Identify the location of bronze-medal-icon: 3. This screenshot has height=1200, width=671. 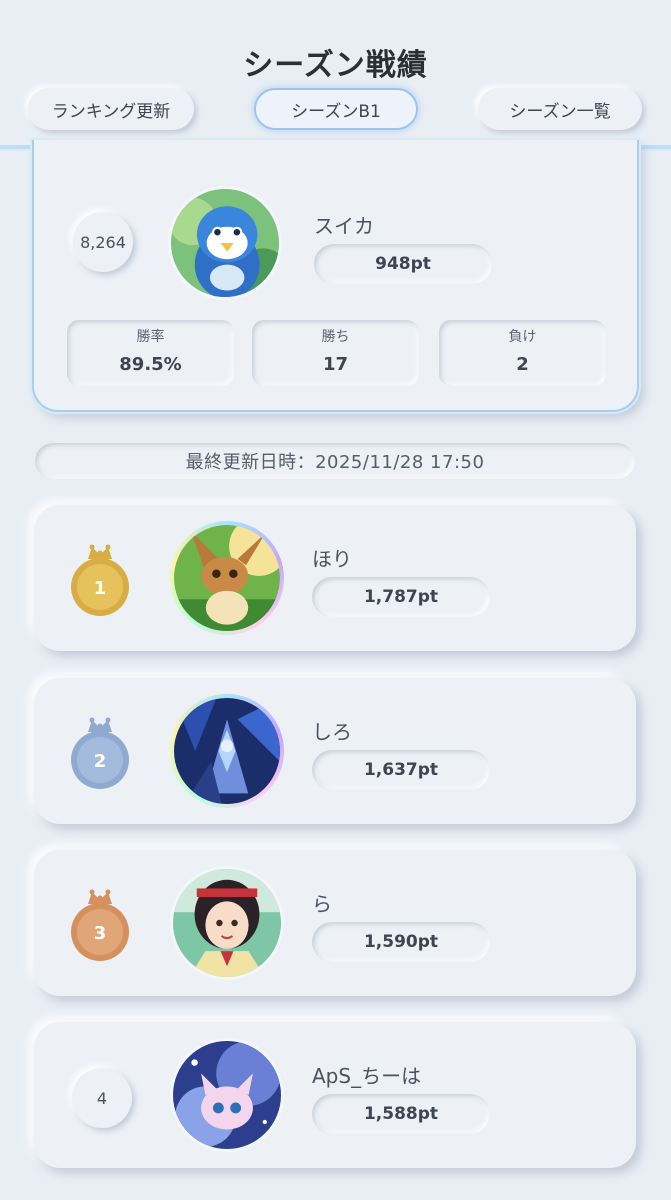
(100, 924).